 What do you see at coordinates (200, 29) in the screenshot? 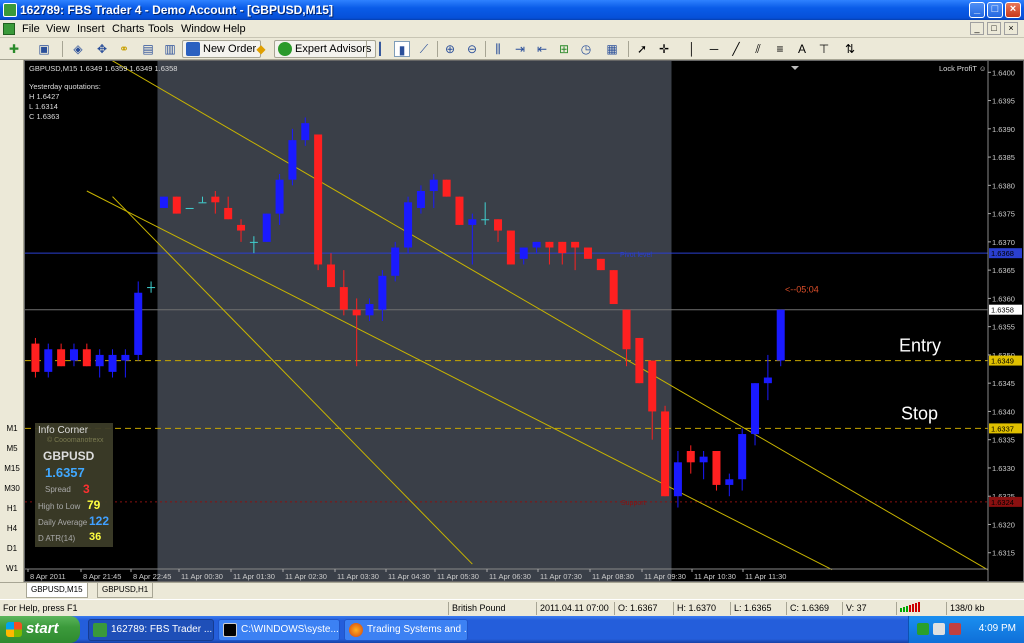
I see `menu-window: Window` at bounding box center [200, 29].